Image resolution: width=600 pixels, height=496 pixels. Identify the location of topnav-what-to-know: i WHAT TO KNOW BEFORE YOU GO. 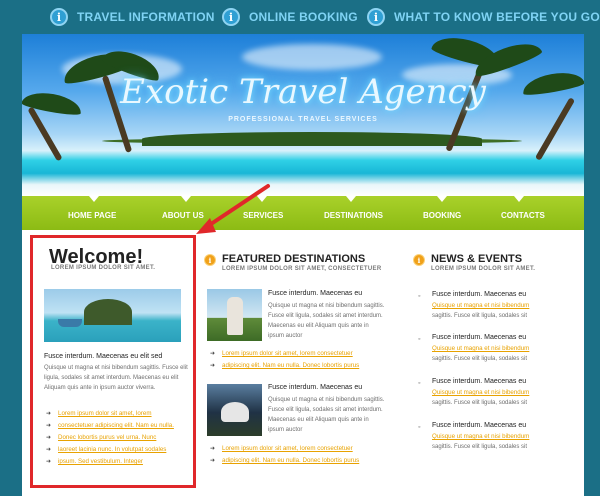
(483, 17).